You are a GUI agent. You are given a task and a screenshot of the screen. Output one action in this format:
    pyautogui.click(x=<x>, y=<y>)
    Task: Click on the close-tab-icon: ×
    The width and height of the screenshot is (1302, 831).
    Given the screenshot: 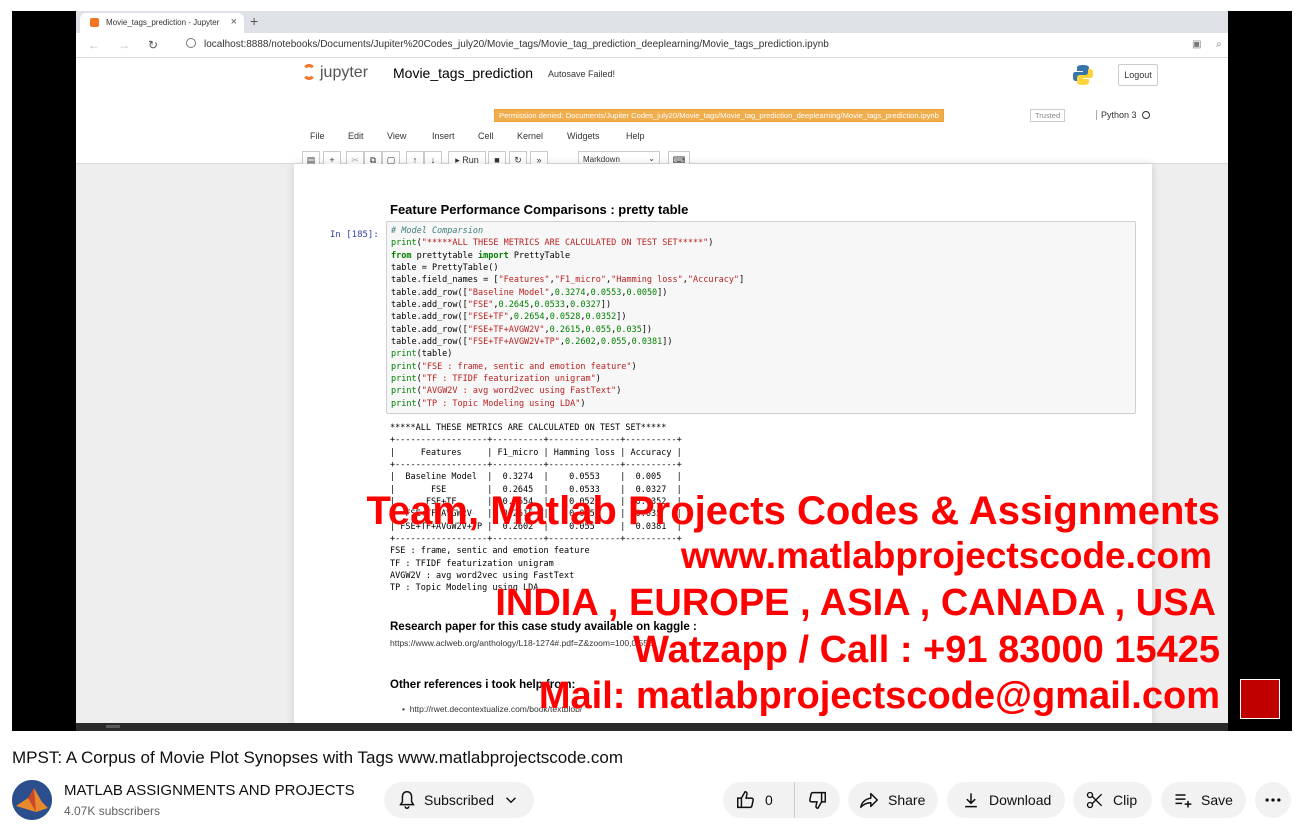 What is the action you would take?
    pyautogui.click(x=234, y=22)
    